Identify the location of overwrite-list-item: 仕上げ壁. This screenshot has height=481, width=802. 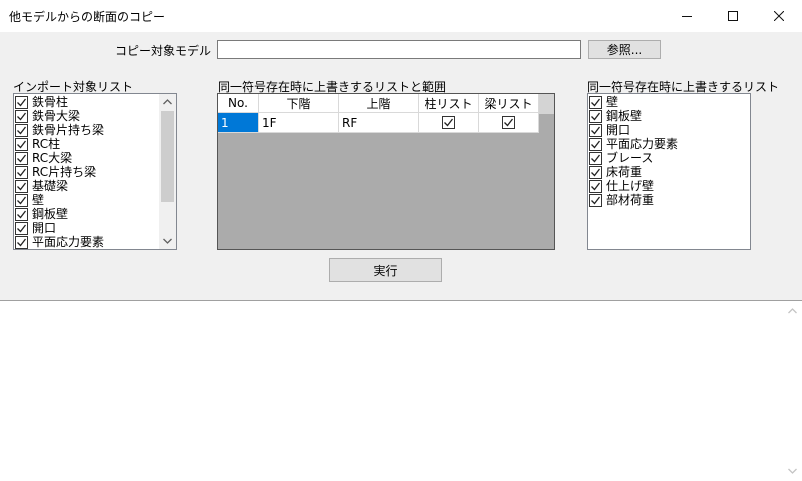
(621, 186).